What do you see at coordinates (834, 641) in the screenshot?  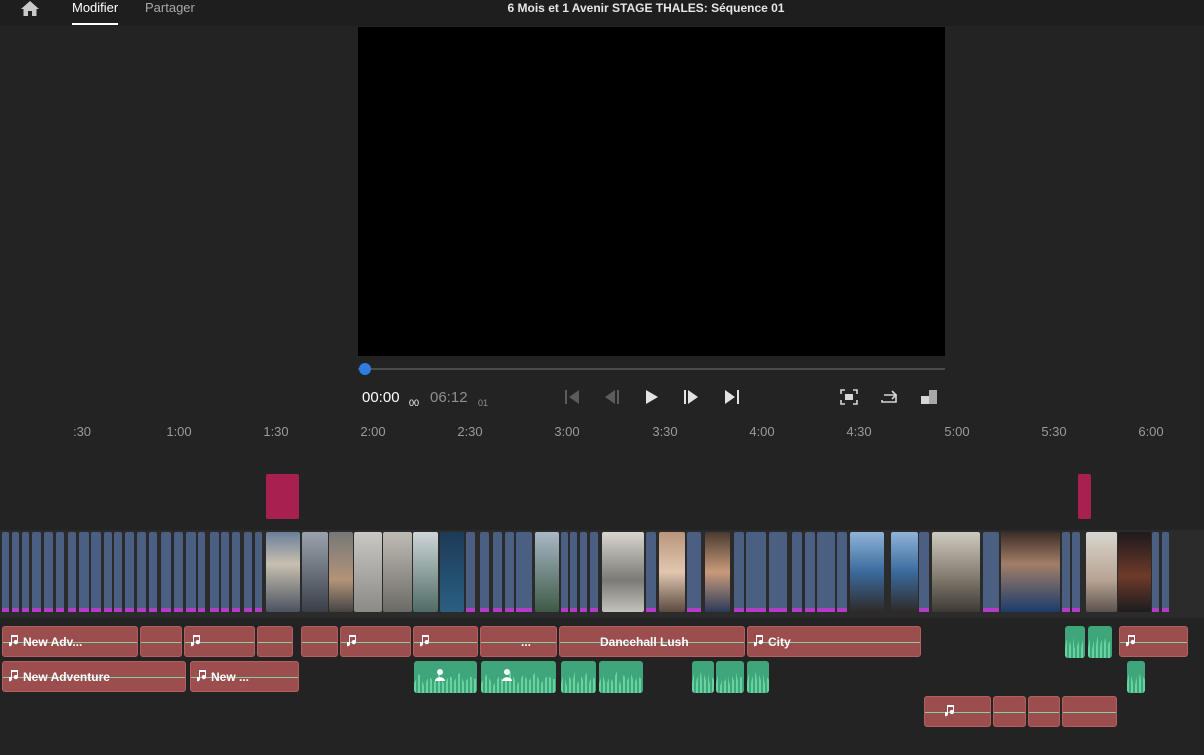 I see `music-clip: City` at bounding box center [834, 641].